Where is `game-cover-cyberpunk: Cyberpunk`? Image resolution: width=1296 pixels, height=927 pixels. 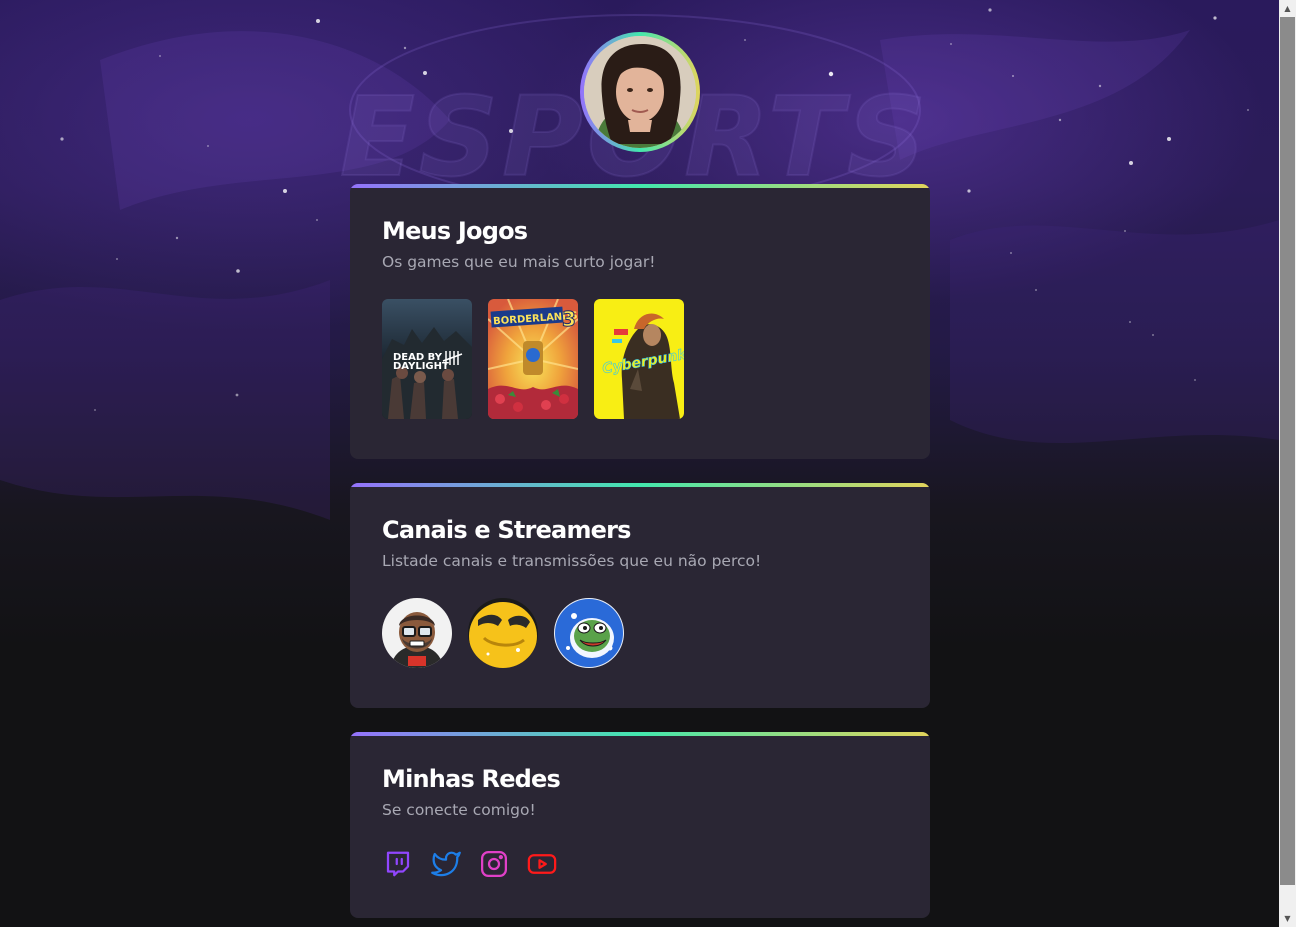 game-cover-cyberpunk: Cyberpunk is located at coordinates (639, 359).